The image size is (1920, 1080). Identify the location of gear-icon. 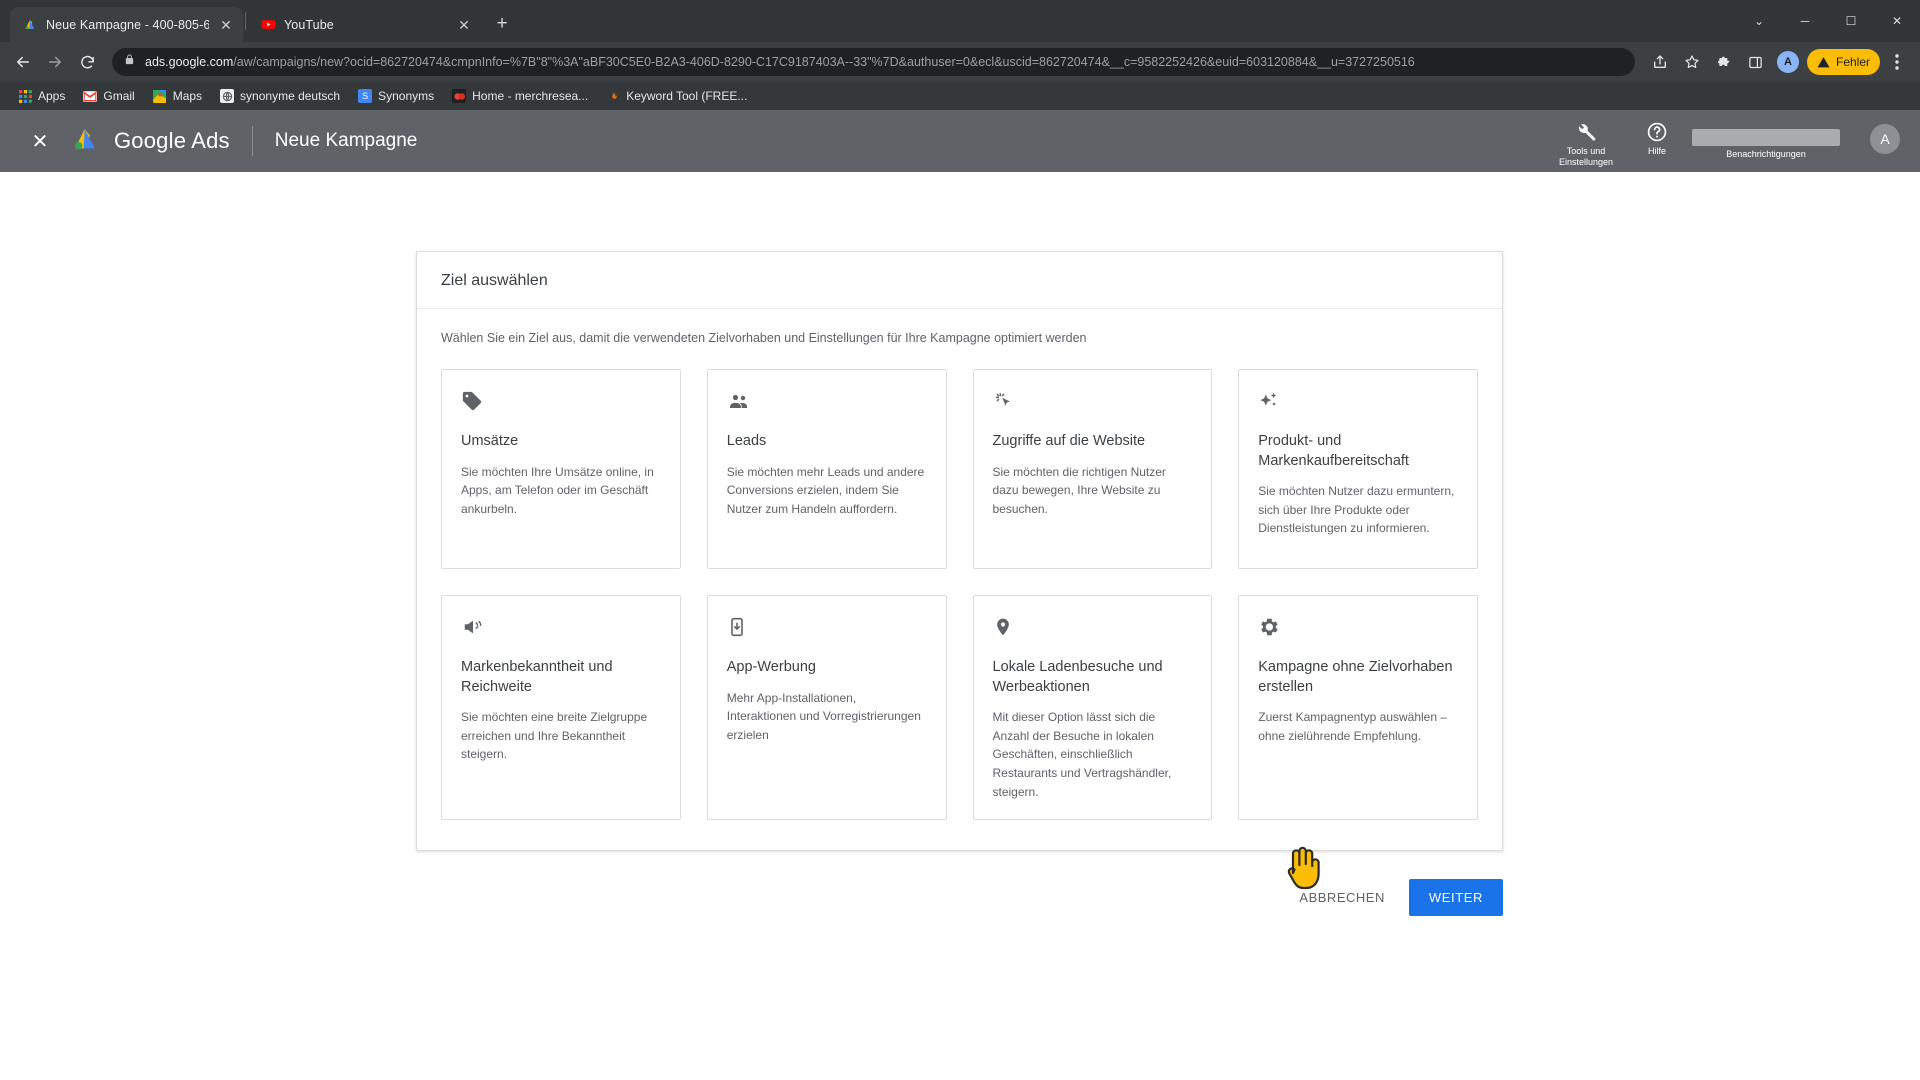
(1358, 631).